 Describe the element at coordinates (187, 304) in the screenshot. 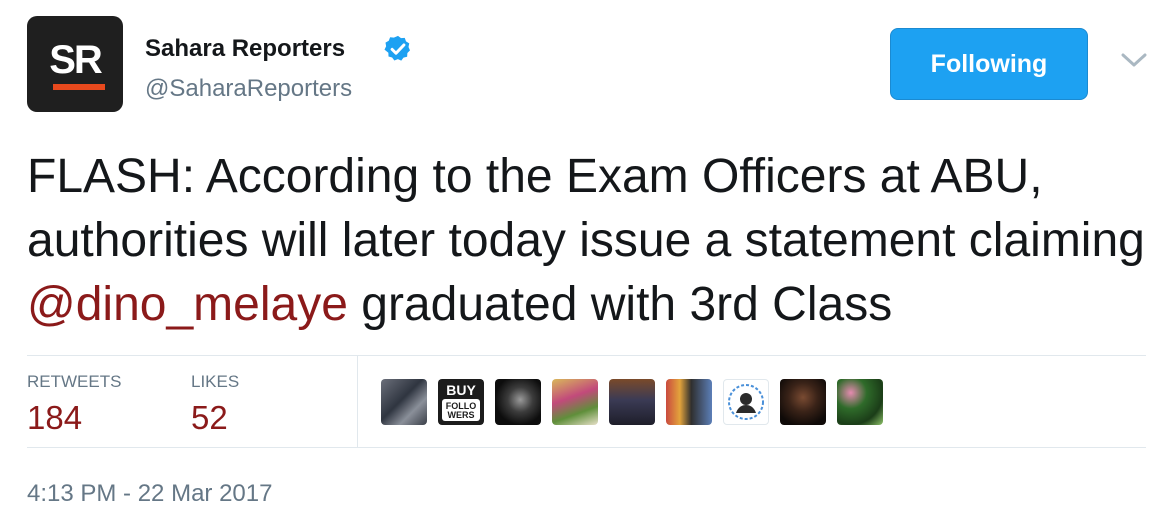

I see `mention-link: @dino_melaye` at that location.